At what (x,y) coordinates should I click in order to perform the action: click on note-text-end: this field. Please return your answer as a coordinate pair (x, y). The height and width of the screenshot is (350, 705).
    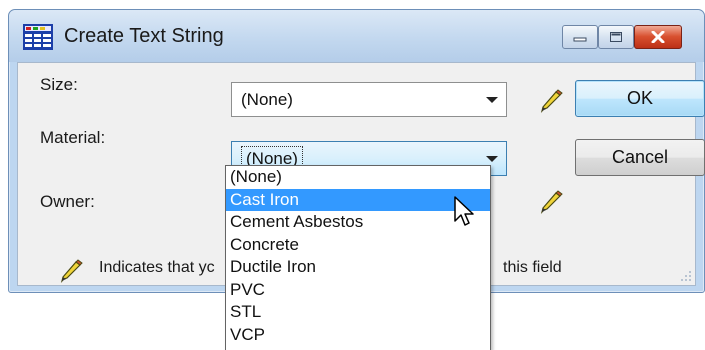
    Looking at the image, I should click on (532, 267).